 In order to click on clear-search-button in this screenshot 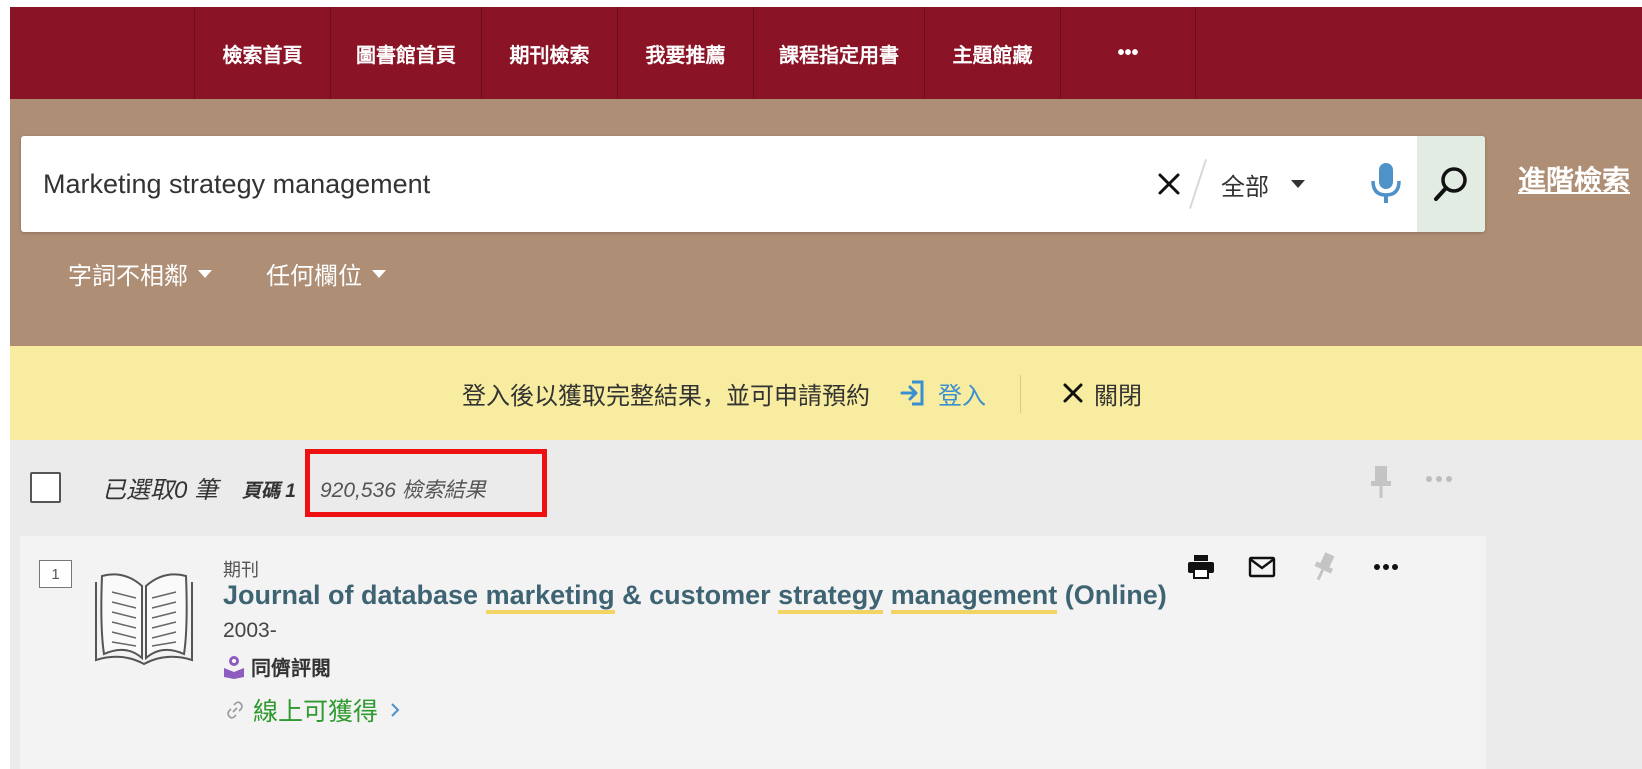, I will do `click(1169, 184)`.